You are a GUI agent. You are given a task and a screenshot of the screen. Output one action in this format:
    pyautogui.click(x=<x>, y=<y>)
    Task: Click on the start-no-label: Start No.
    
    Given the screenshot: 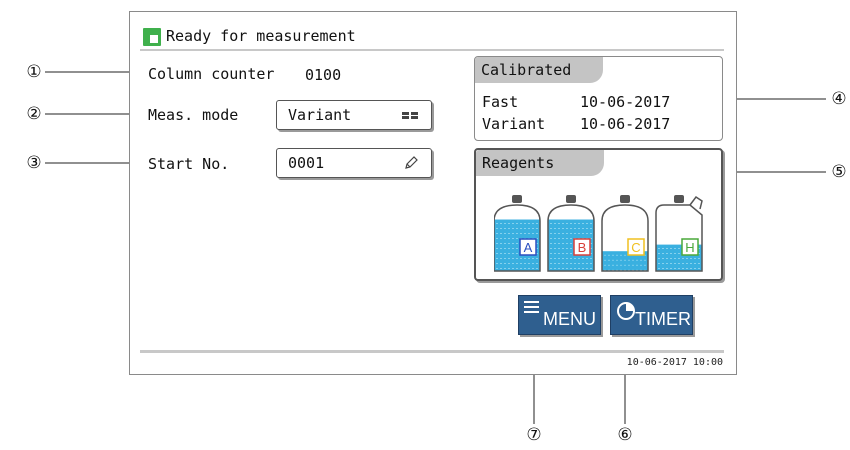 What is the action you would take?
    pyautogui.click(x=189, y=164)
    